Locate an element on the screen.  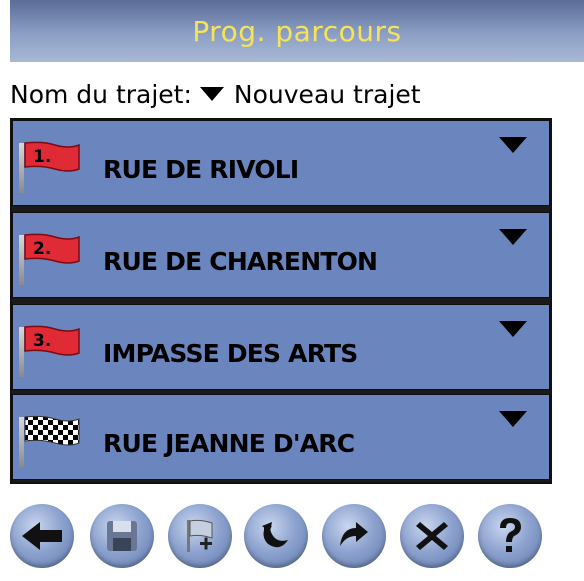
waypoint-badge: 3. is located at coordinates (42, 341).